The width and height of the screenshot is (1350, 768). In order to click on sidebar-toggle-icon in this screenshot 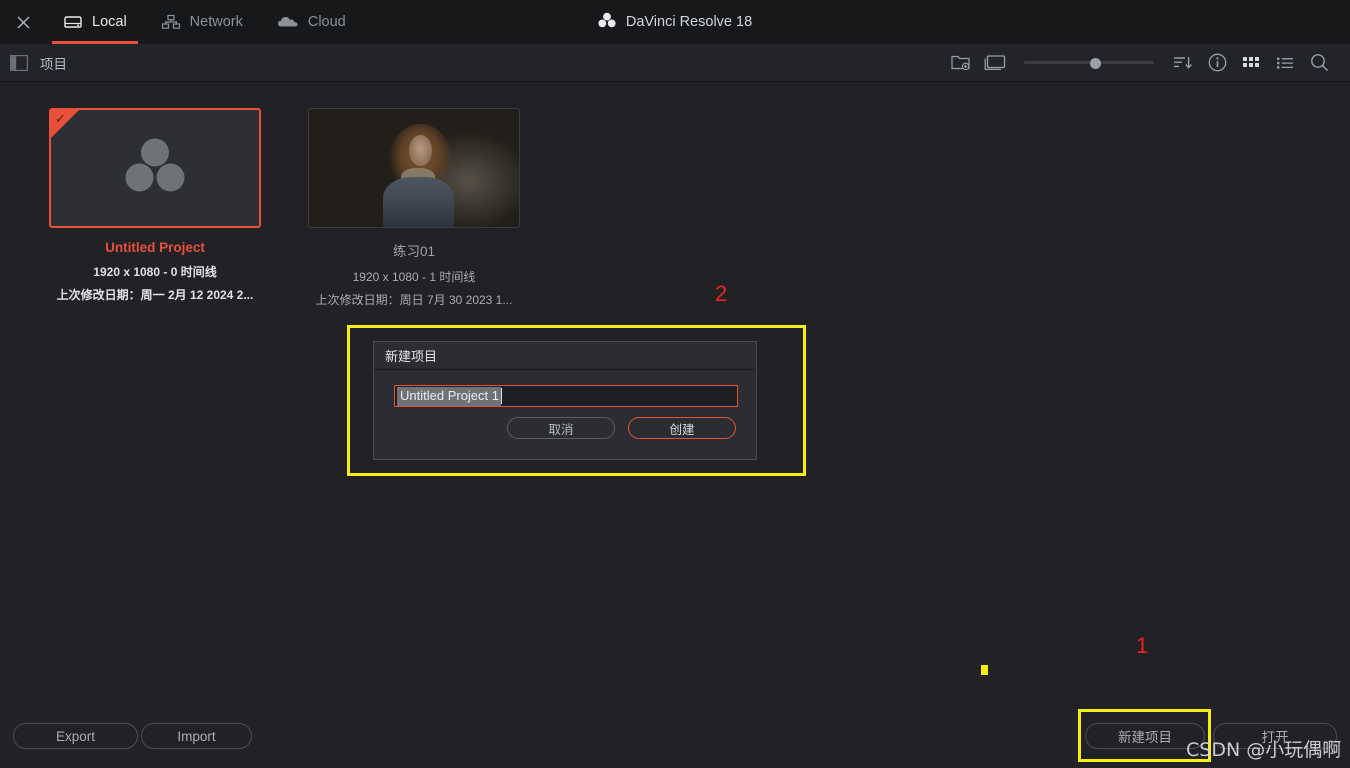, I will do `click(19, 62)`.